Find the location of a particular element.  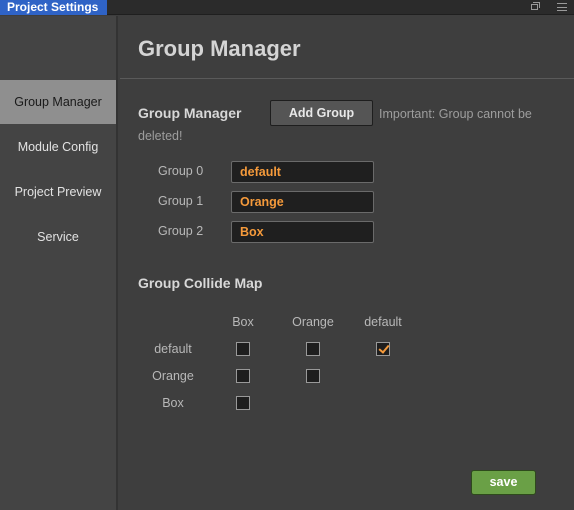

group-note-line2: deleted! is located at coordinates (160, 136).